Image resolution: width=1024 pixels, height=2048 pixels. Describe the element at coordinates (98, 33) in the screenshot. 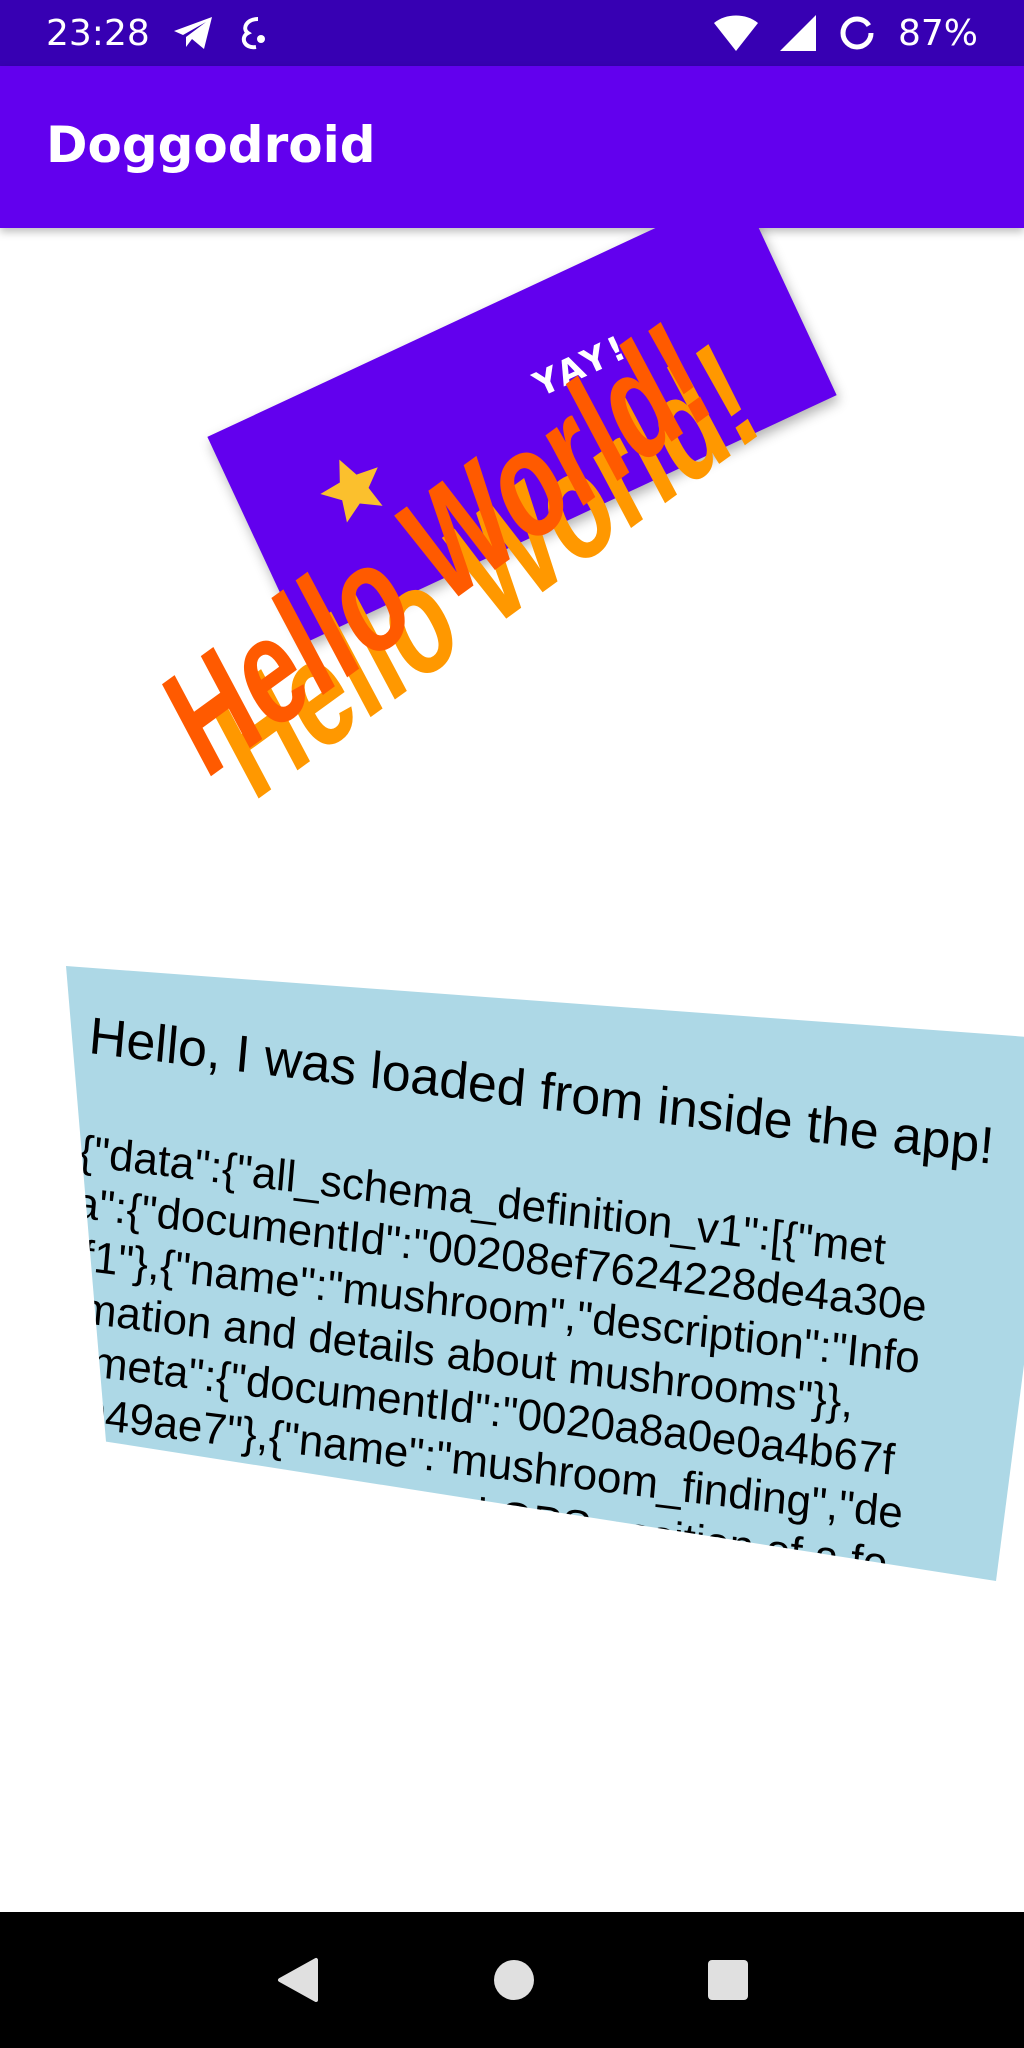

I see `status-time: 23:28` at that location.